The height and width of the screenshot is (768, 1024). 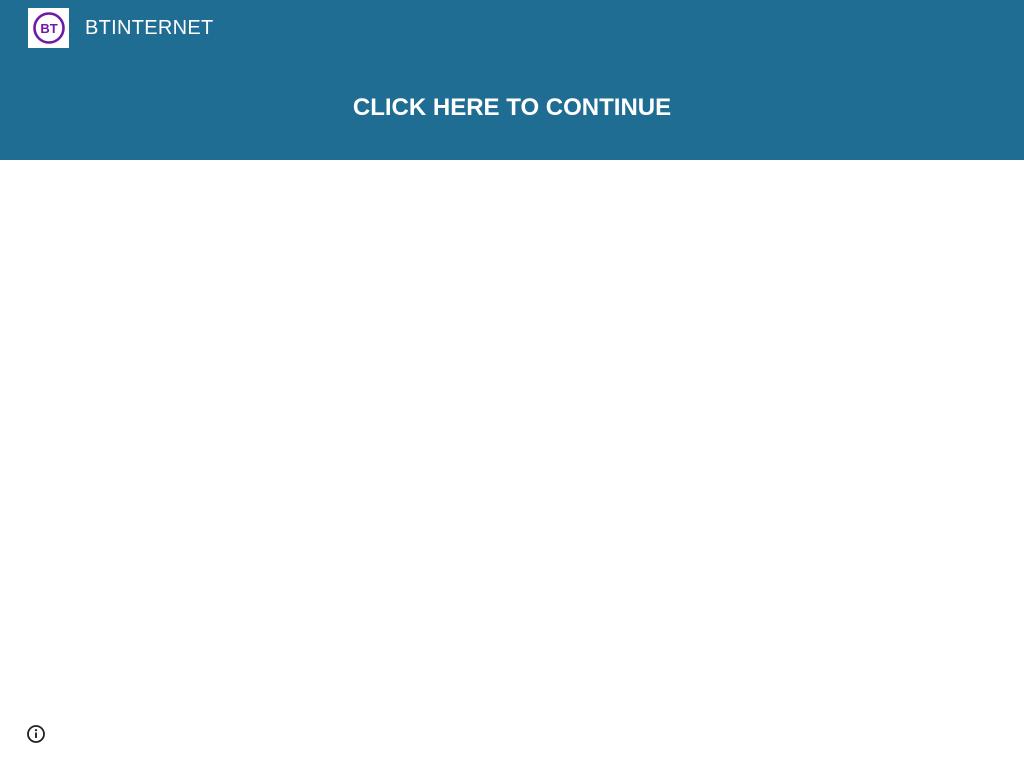 I want to click on info-icon, so click(x=36, y=734).